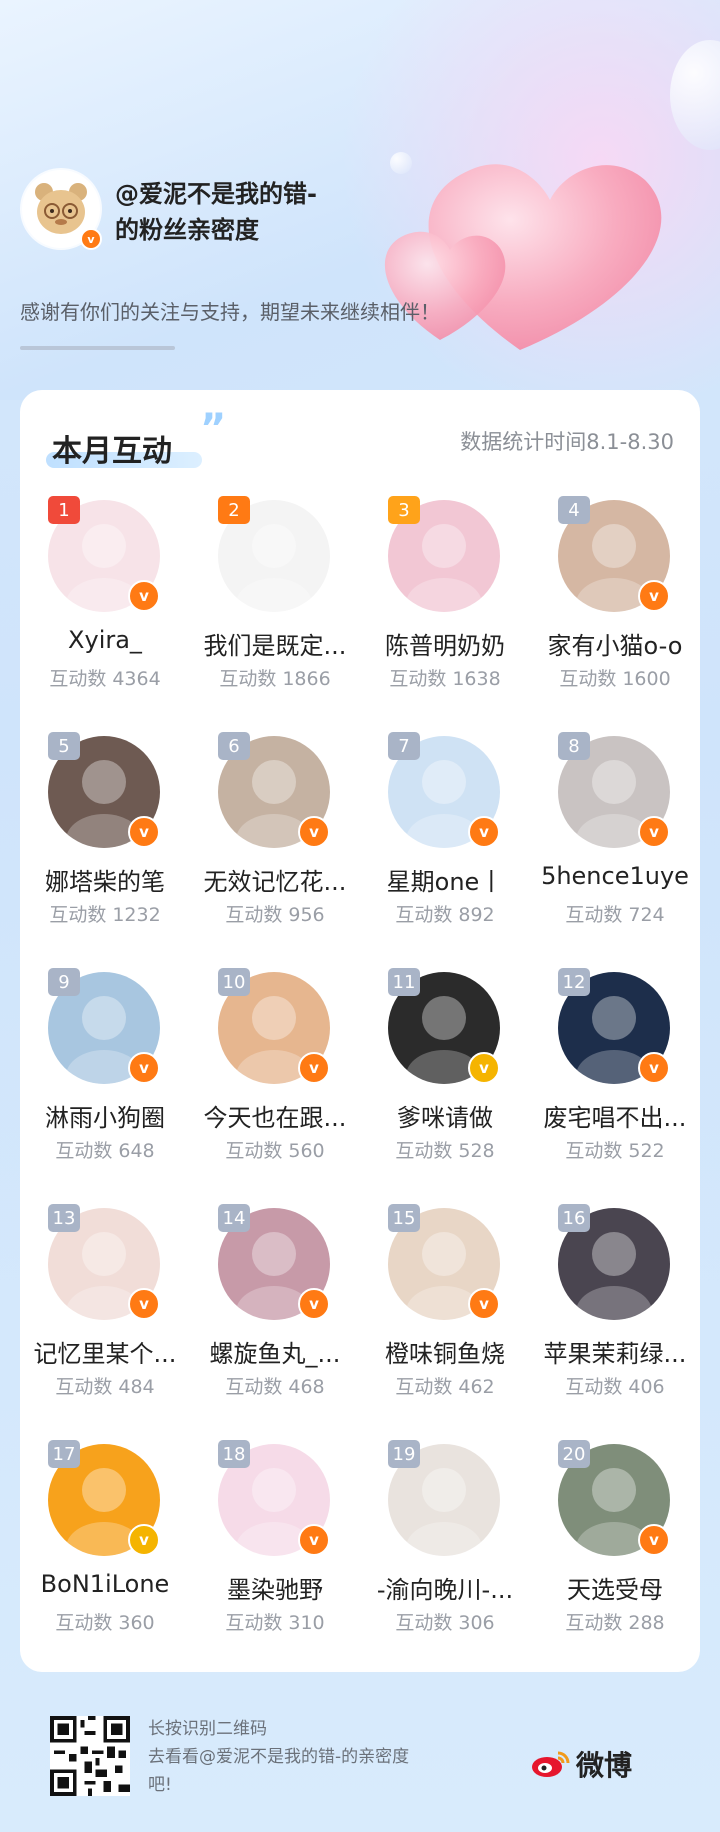 This screenshot has width=720, height=1832. Describe the element at coordinates (445, 1385) in the screenshot. I see `interaction-count: 互动数 462` at that location.